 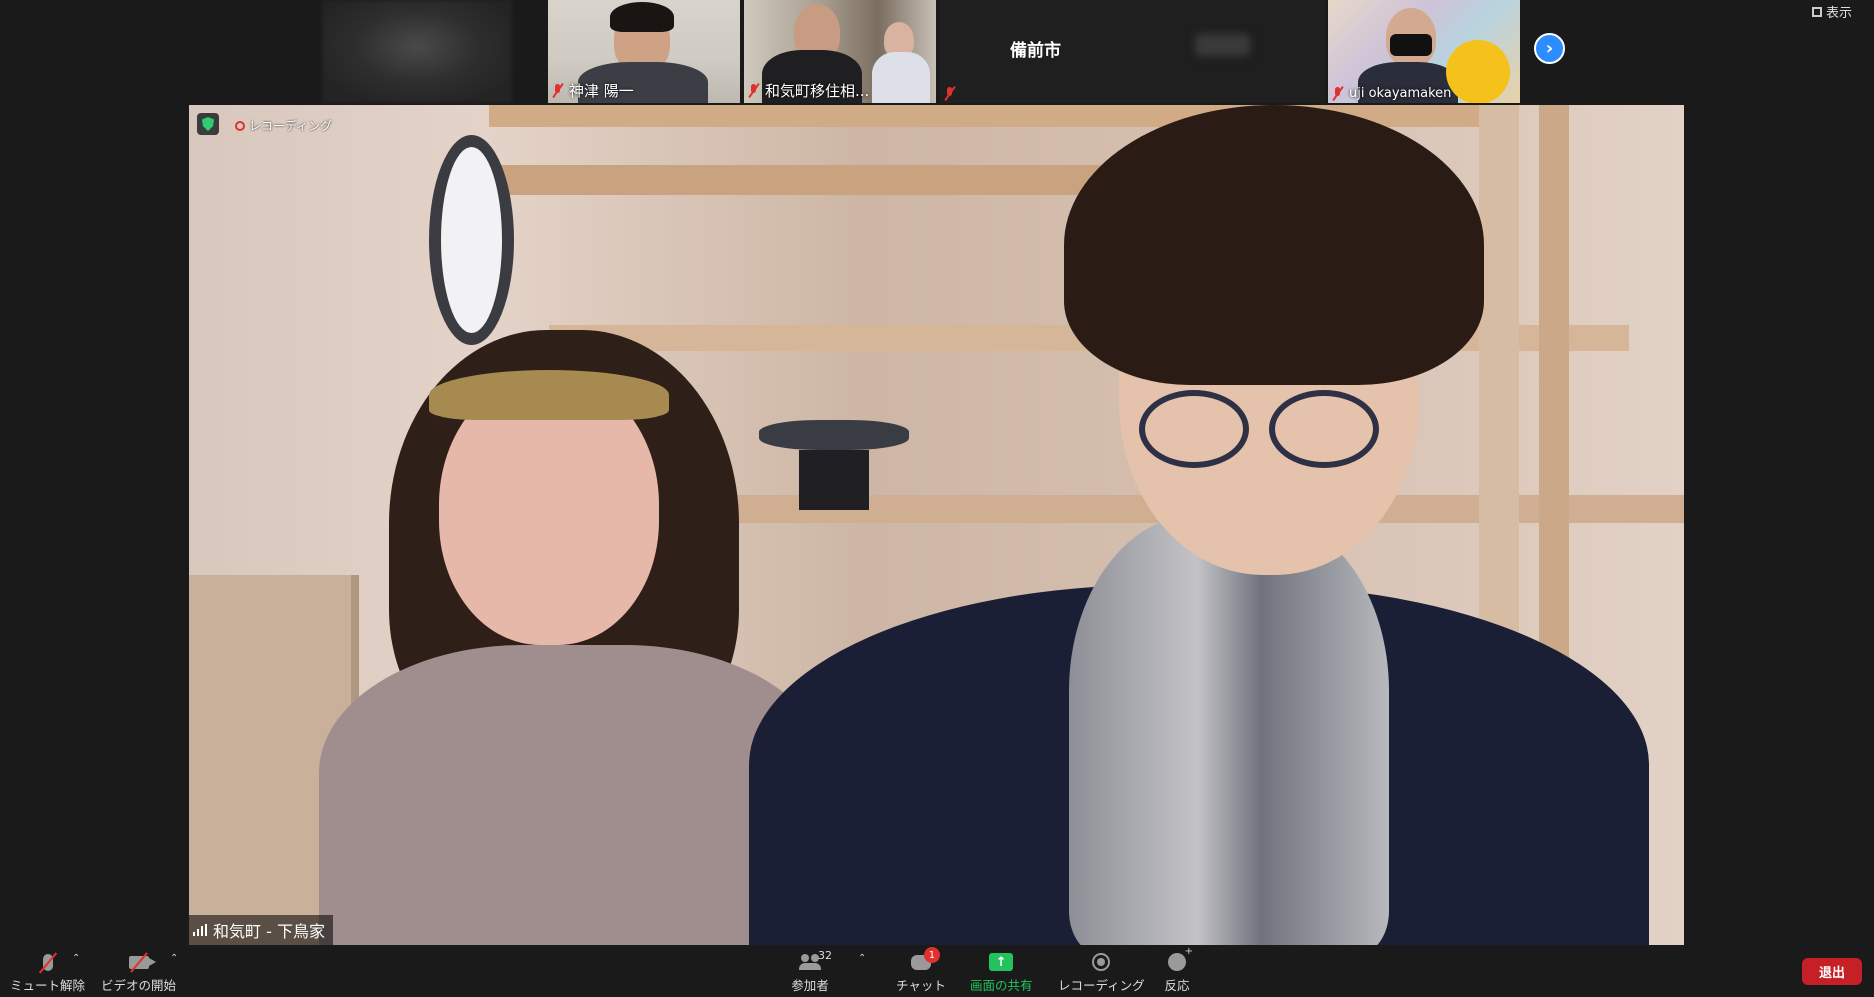 What do you see at coordinates (834, 480) in the screenshot?
I see `drone-stand` at bounding box center [834, 480].